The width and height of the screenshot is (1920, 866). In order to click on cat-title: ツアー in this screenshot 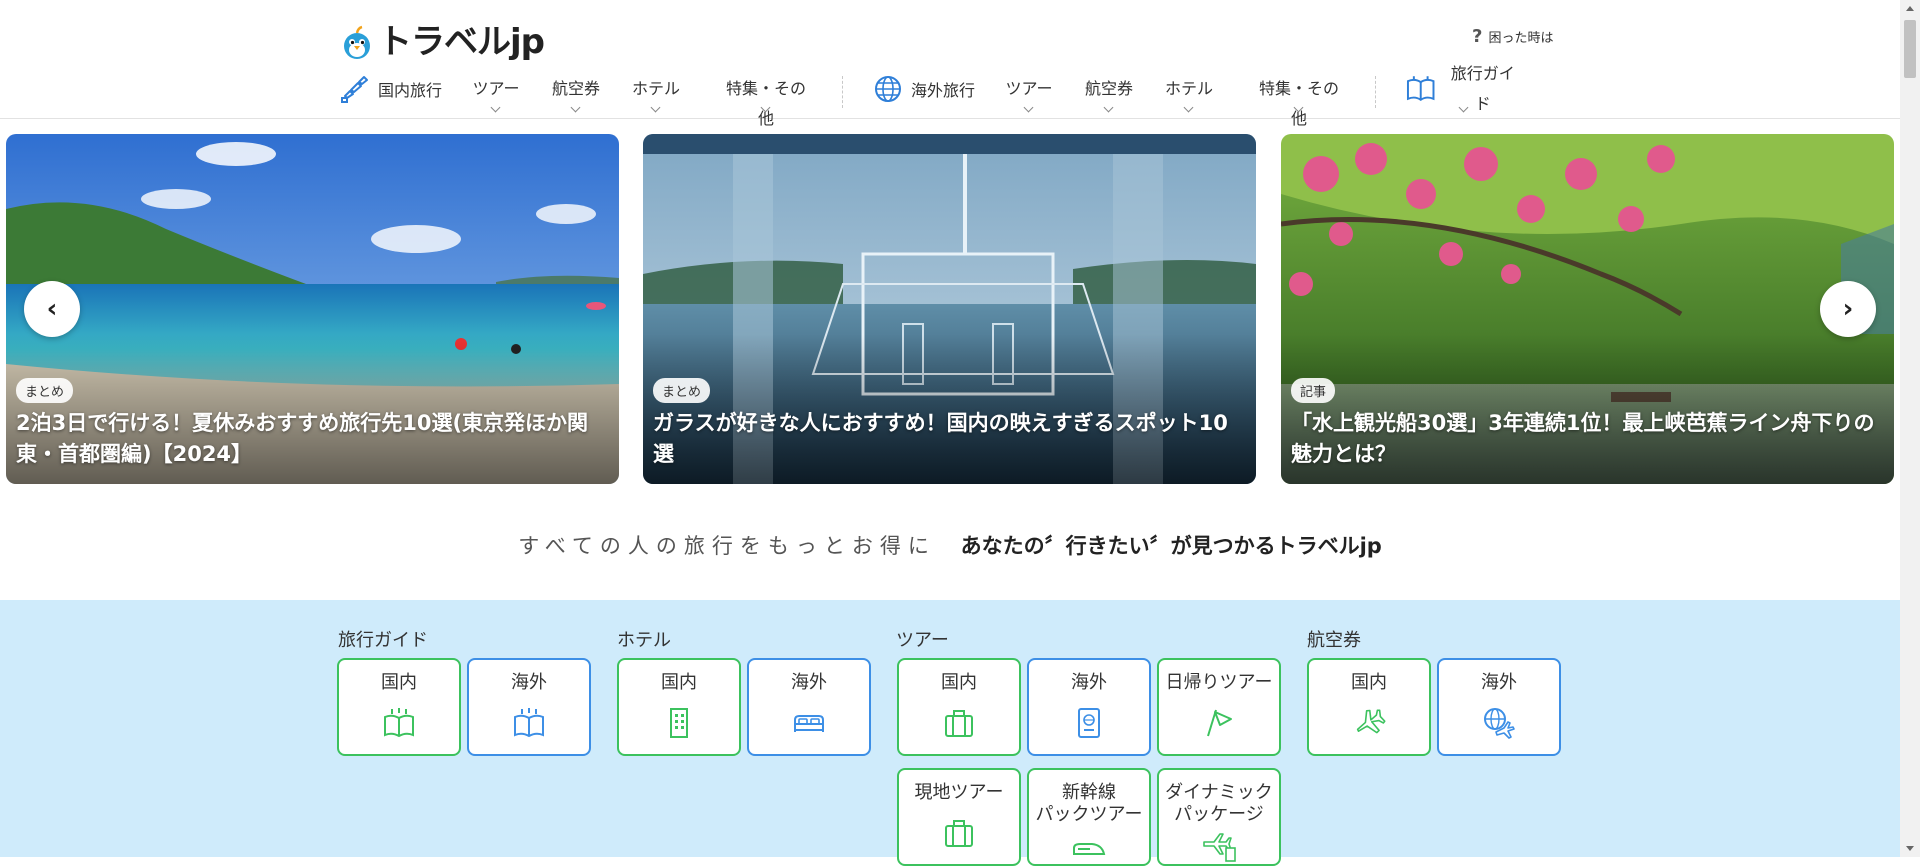, I will do `click(922, 640)`.